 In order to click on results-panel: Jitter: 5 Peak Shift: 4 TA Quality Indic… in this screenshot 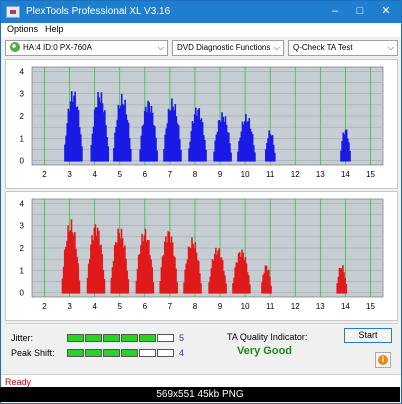, I will do `click(201, 347)`.